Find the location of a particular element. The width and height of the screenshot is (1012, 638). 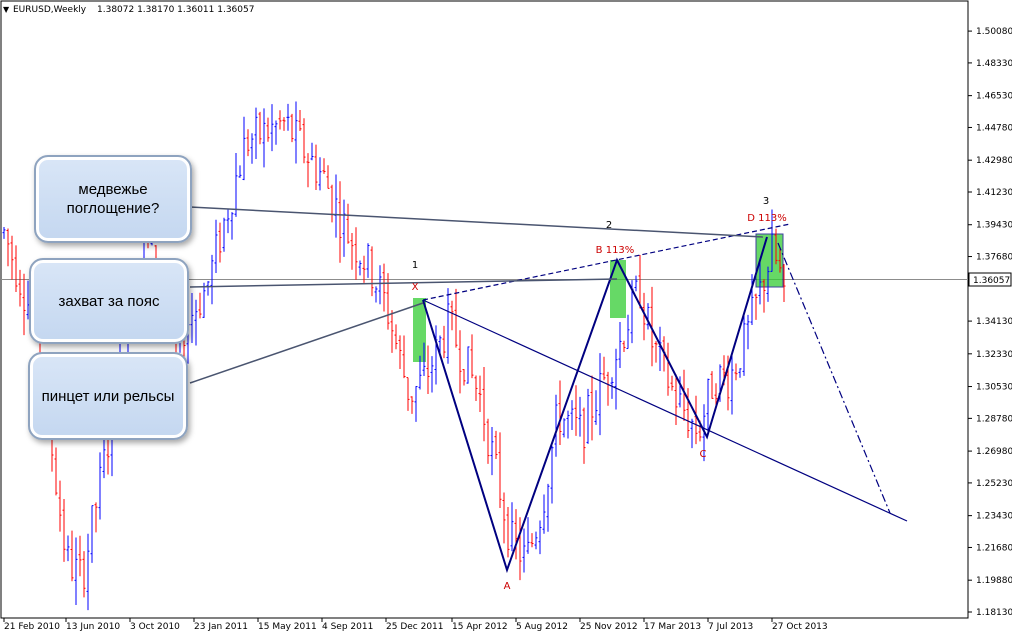

date-tick-label: 15 Apr 2012 is located at coordinates (480, 627).